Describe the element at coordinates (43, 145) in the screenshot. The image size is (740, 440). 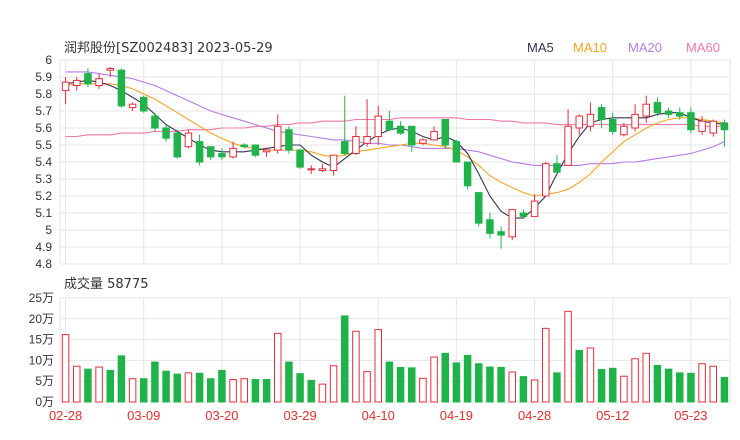
I see `price-y-tick-label: 5.5` at that location.